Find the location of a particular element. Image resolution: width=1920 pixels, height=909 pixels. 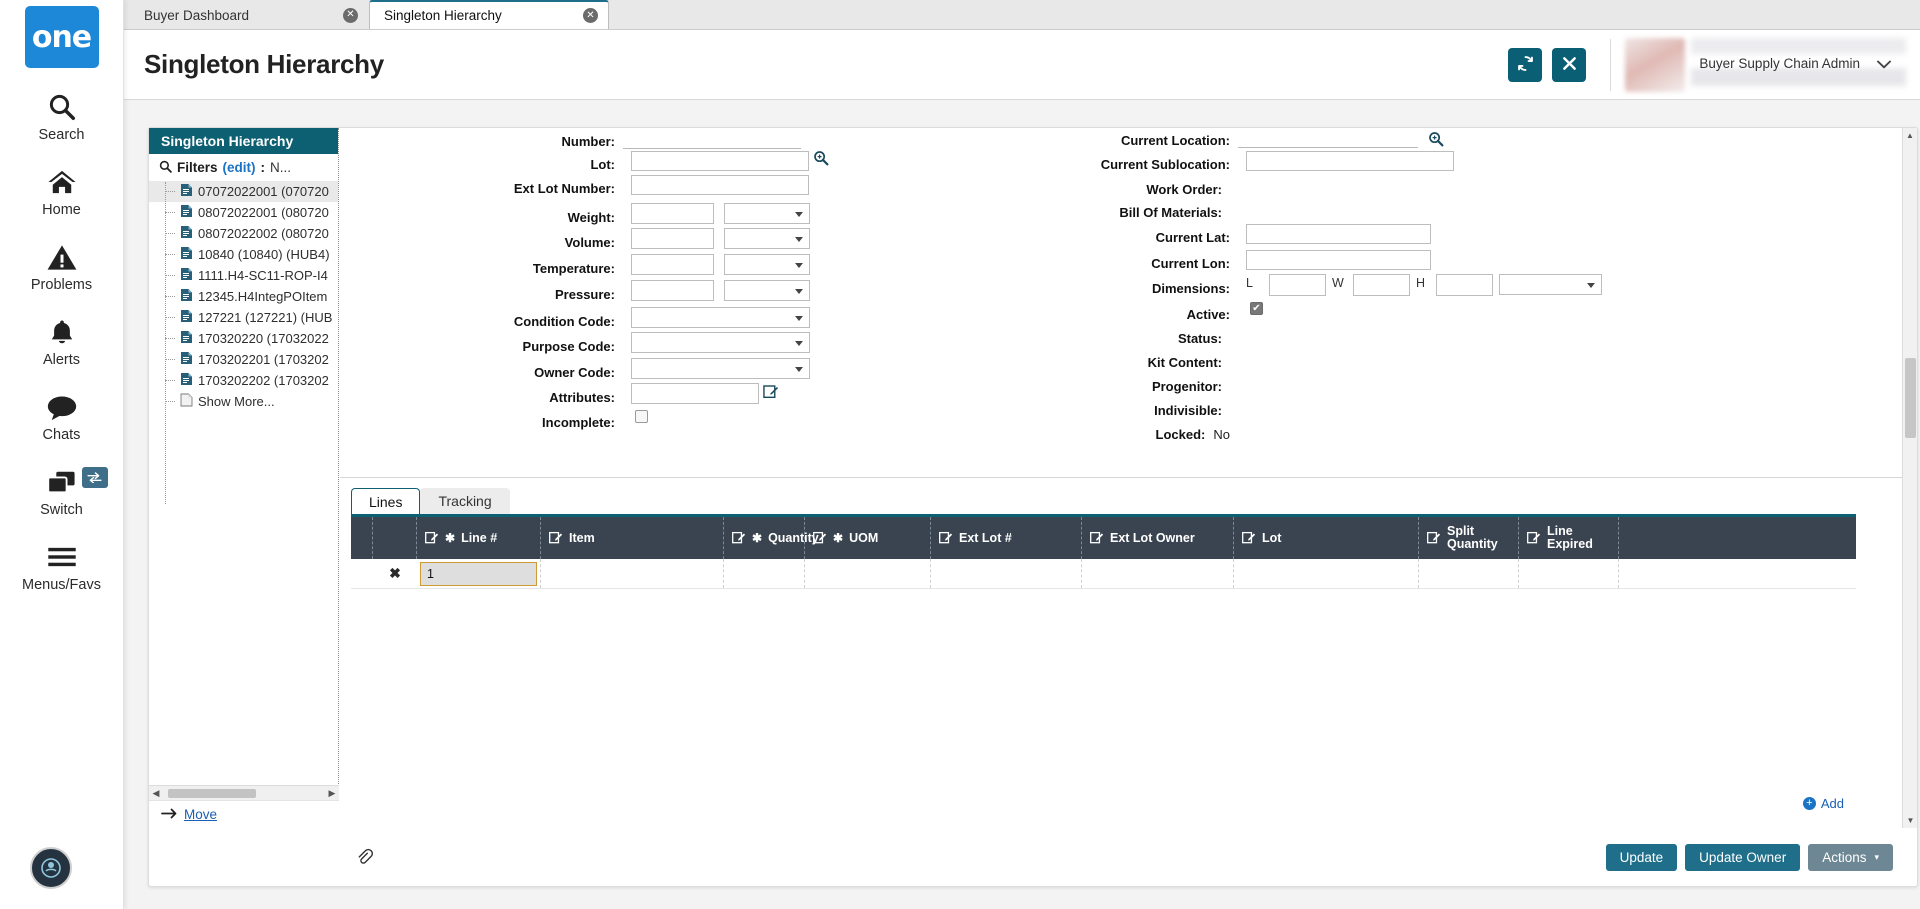

update-button: Update is located at coordinates (1641, 857).